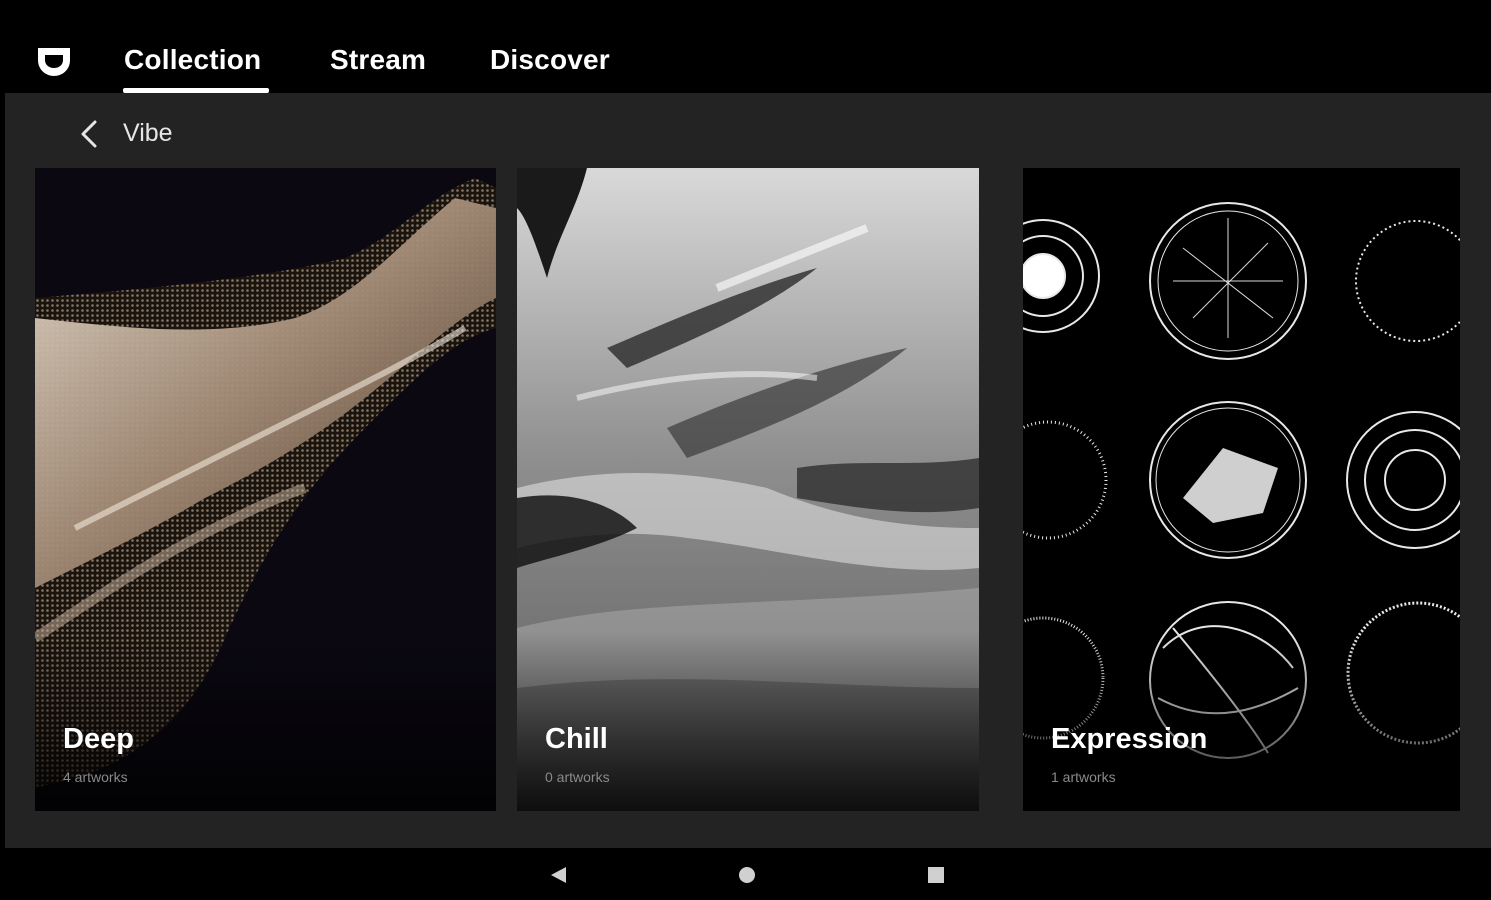  Describe the element at coordinates (576, 739) in the screenshot. I see `card-title: Chill` at that location.